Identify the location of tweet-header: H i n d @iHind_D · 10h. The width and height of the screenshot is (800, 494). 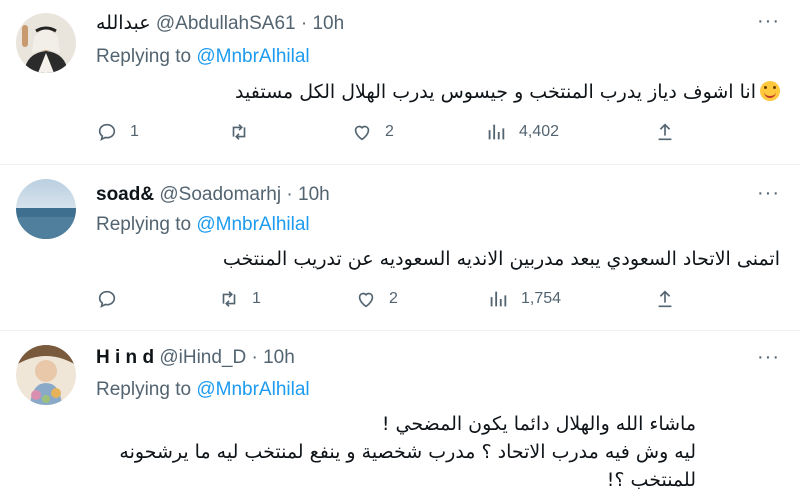
(195, 358).